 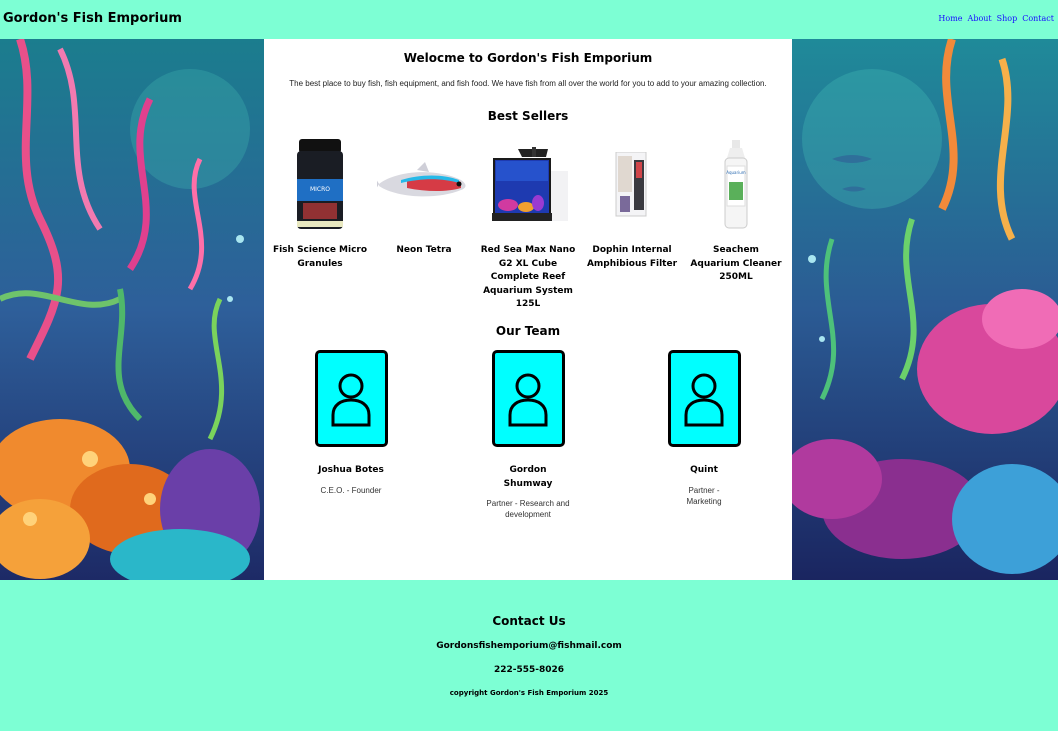 What do you see at coordinates (424, 185) in the screenshot?
I see `neon-tetra-fish-image` at bounding box center [424, 185].